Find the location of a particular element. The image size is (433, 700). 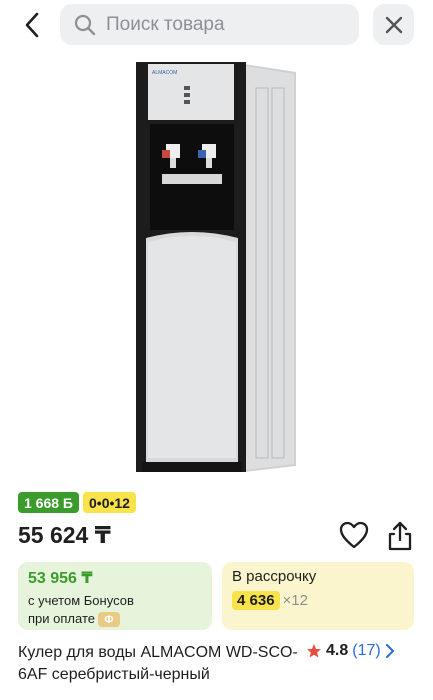

bonus-price: 53 956 ₸ is located at coordinates (60, 578).